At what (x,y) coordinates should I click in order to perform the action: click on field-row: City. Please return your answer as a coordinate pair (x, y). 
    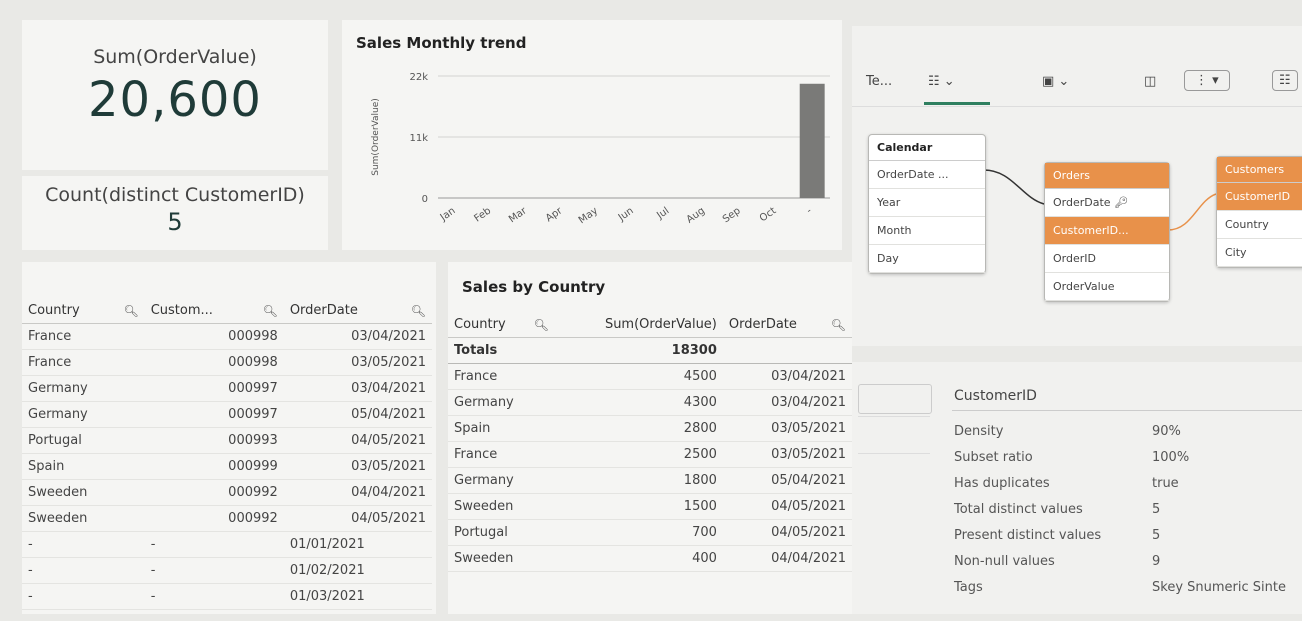
    Looking at the image, I should click on (1259, 253).